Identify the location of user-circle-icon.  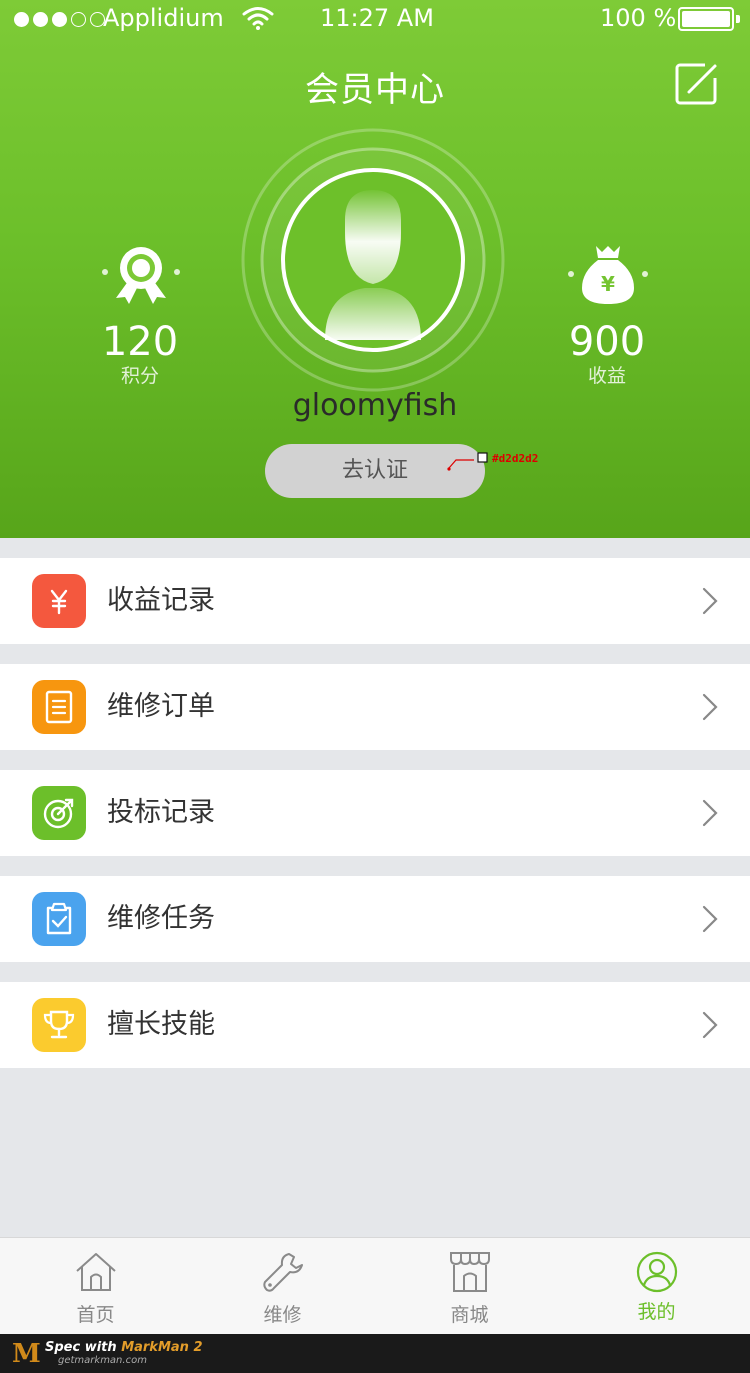
(657, 1272).